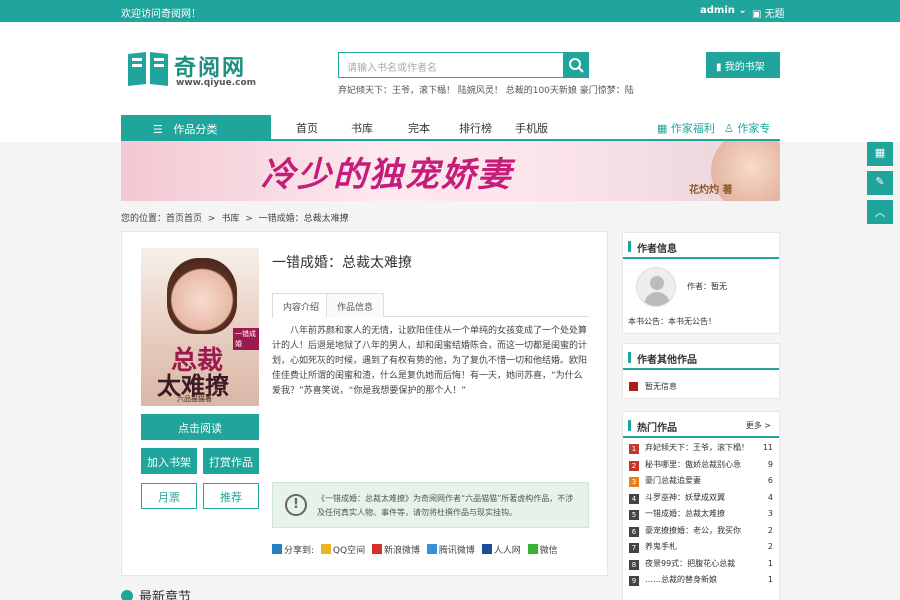 This screenshot has width=900, height=600. I want to click on feedback-icon: ✎, so click(880, 181).